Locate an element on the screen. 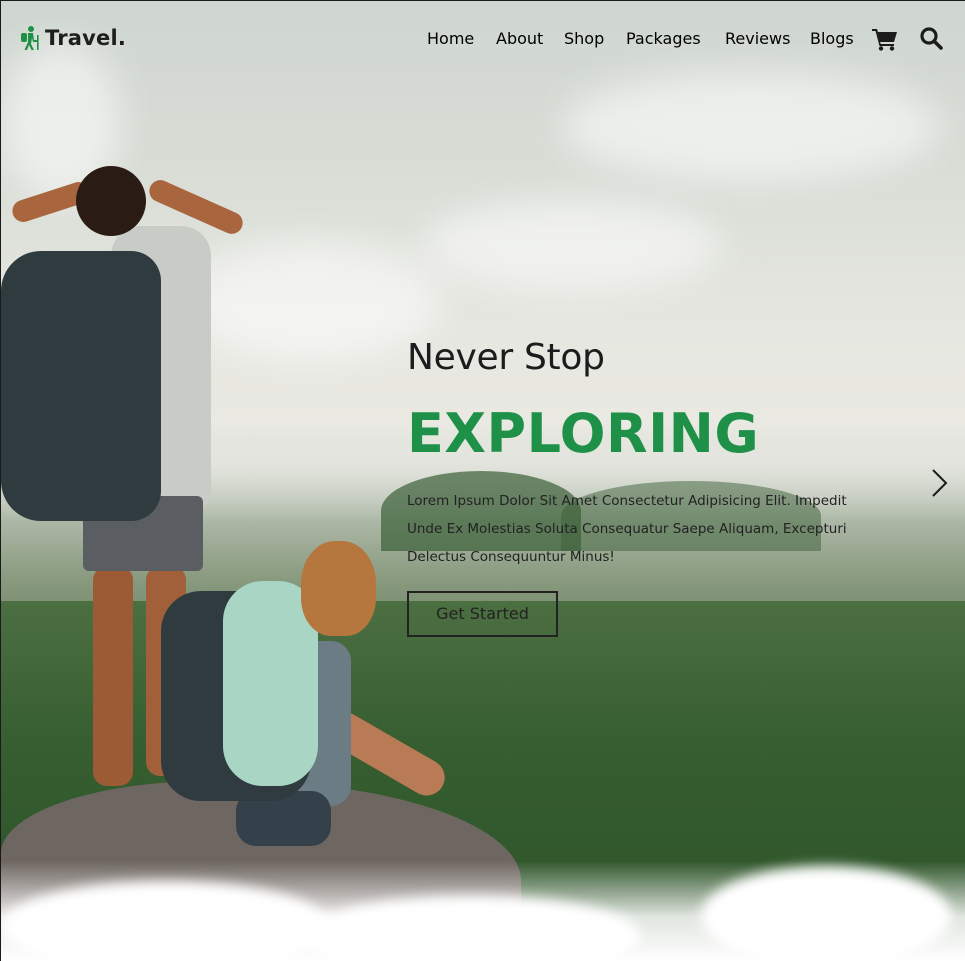 This screenshot has width=965, height=961. hiker-man-head is located at coordinates (111, 201).